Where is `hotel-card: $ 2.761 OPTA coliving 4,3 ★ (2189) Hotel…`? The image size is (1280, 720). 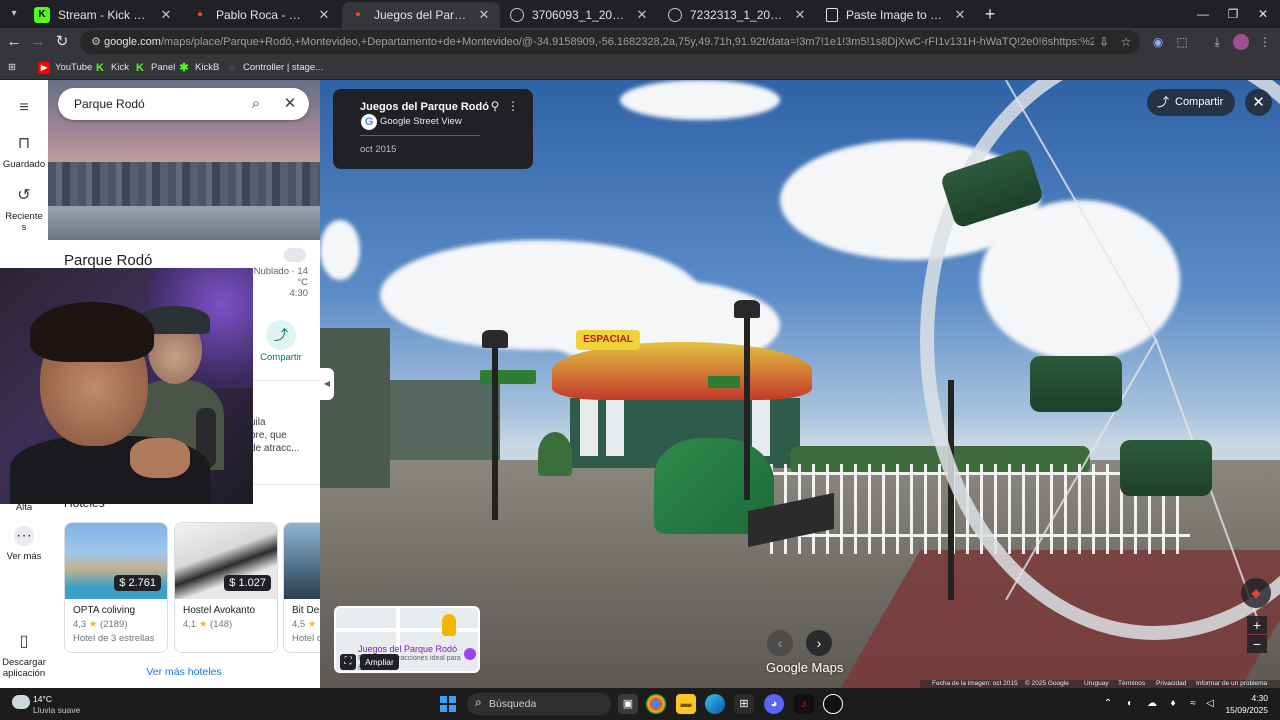
hotel-card: $ 2.761 OPTA coliving 4,3 ★ (2189) Hotel… is located at coordinates (116, 587).